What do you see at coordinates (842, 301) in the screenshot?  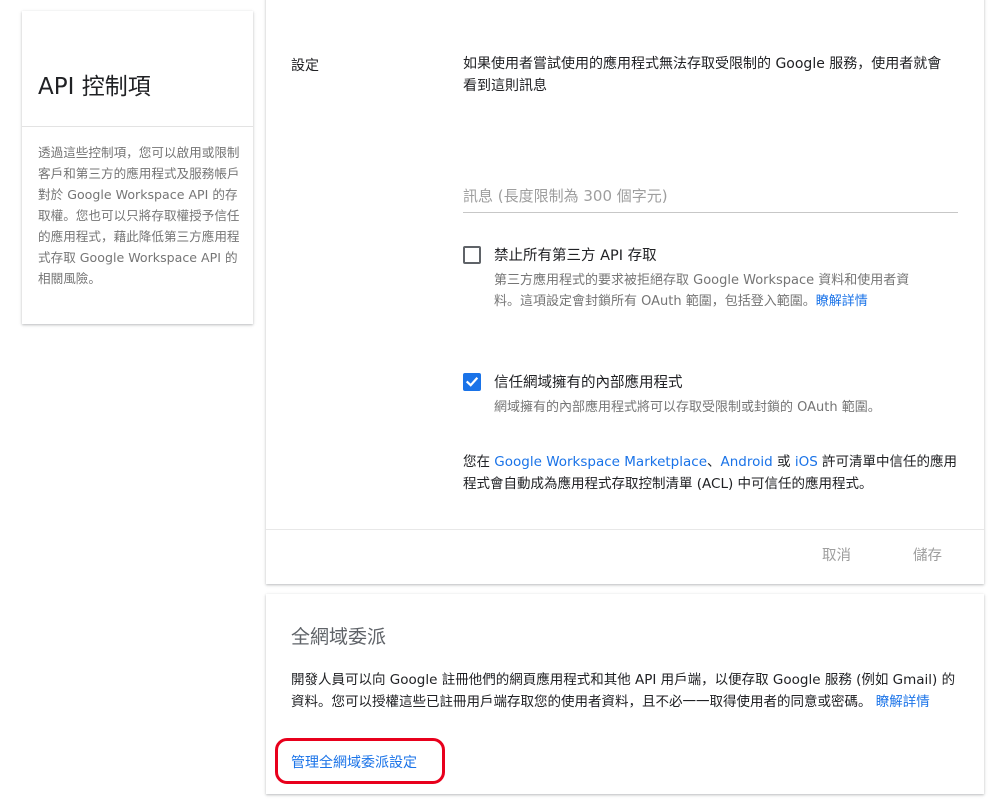 I see `block-all-learn-more-link: 瞭解詳情` at bounding box center [842, 301].